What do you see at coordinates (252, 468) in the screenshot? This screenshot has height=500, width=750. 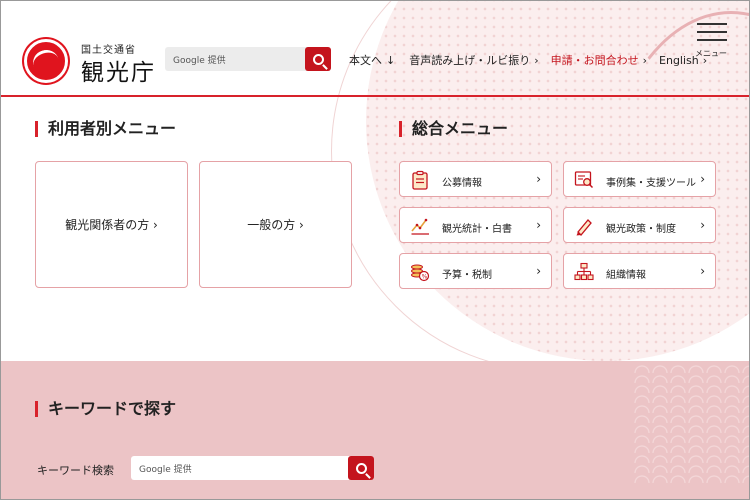 I see `keyword-search-input: Google 提供` at bounding box center [252, 468].